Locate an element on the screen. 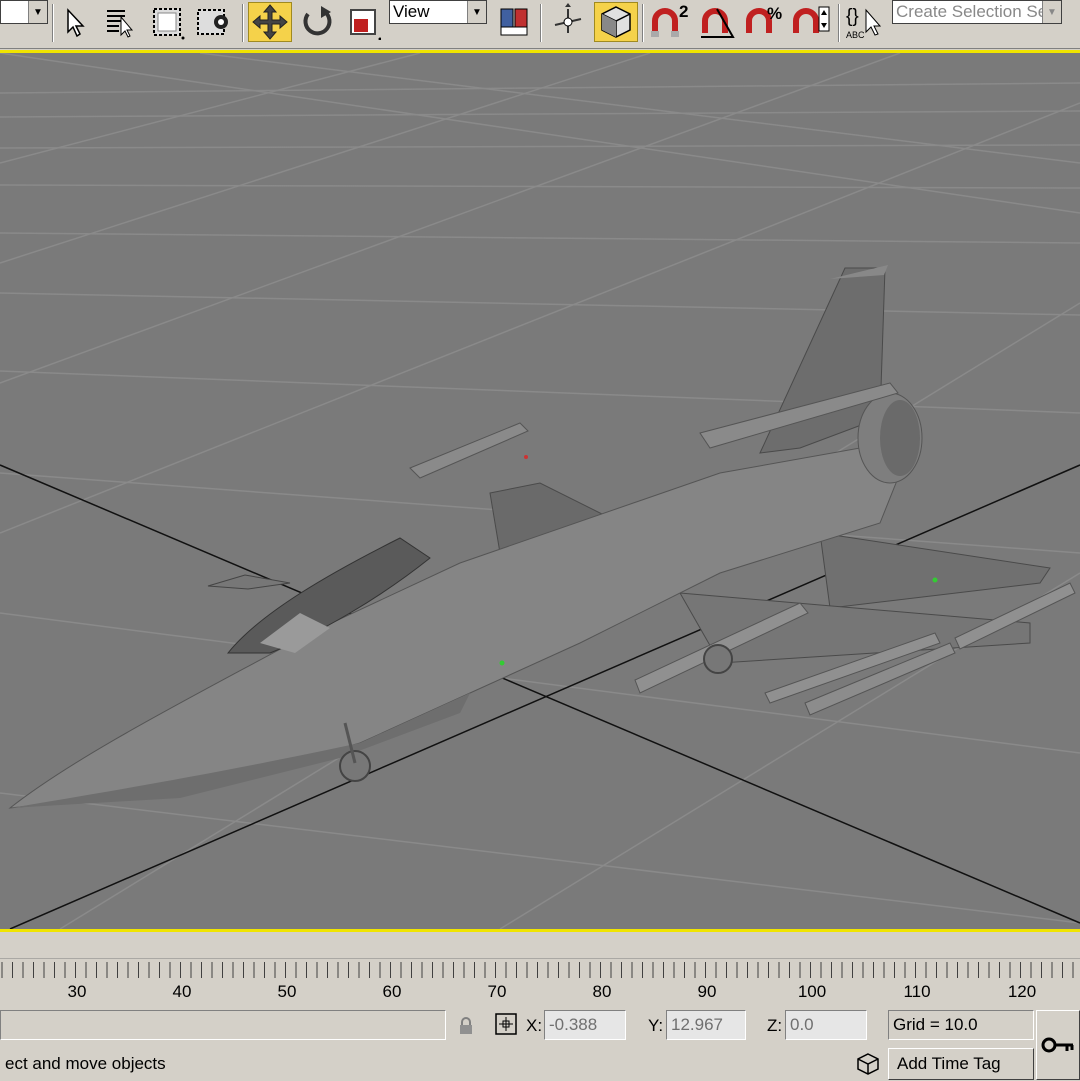 This screenshot has width=1080, height=1081. toolbar-dropdown-left: ▼ is located at coordinates (24, 12).